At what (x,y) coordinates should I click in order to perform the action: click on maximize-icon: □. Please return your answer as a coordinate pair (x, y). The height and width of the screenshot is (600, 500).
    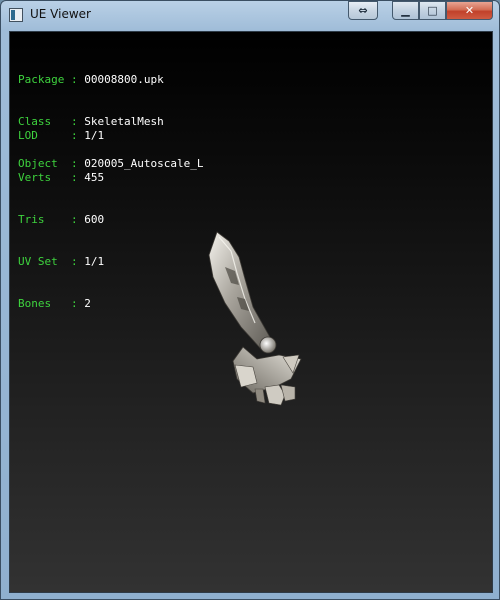
    Looking at the image, I should click on (432, 10).